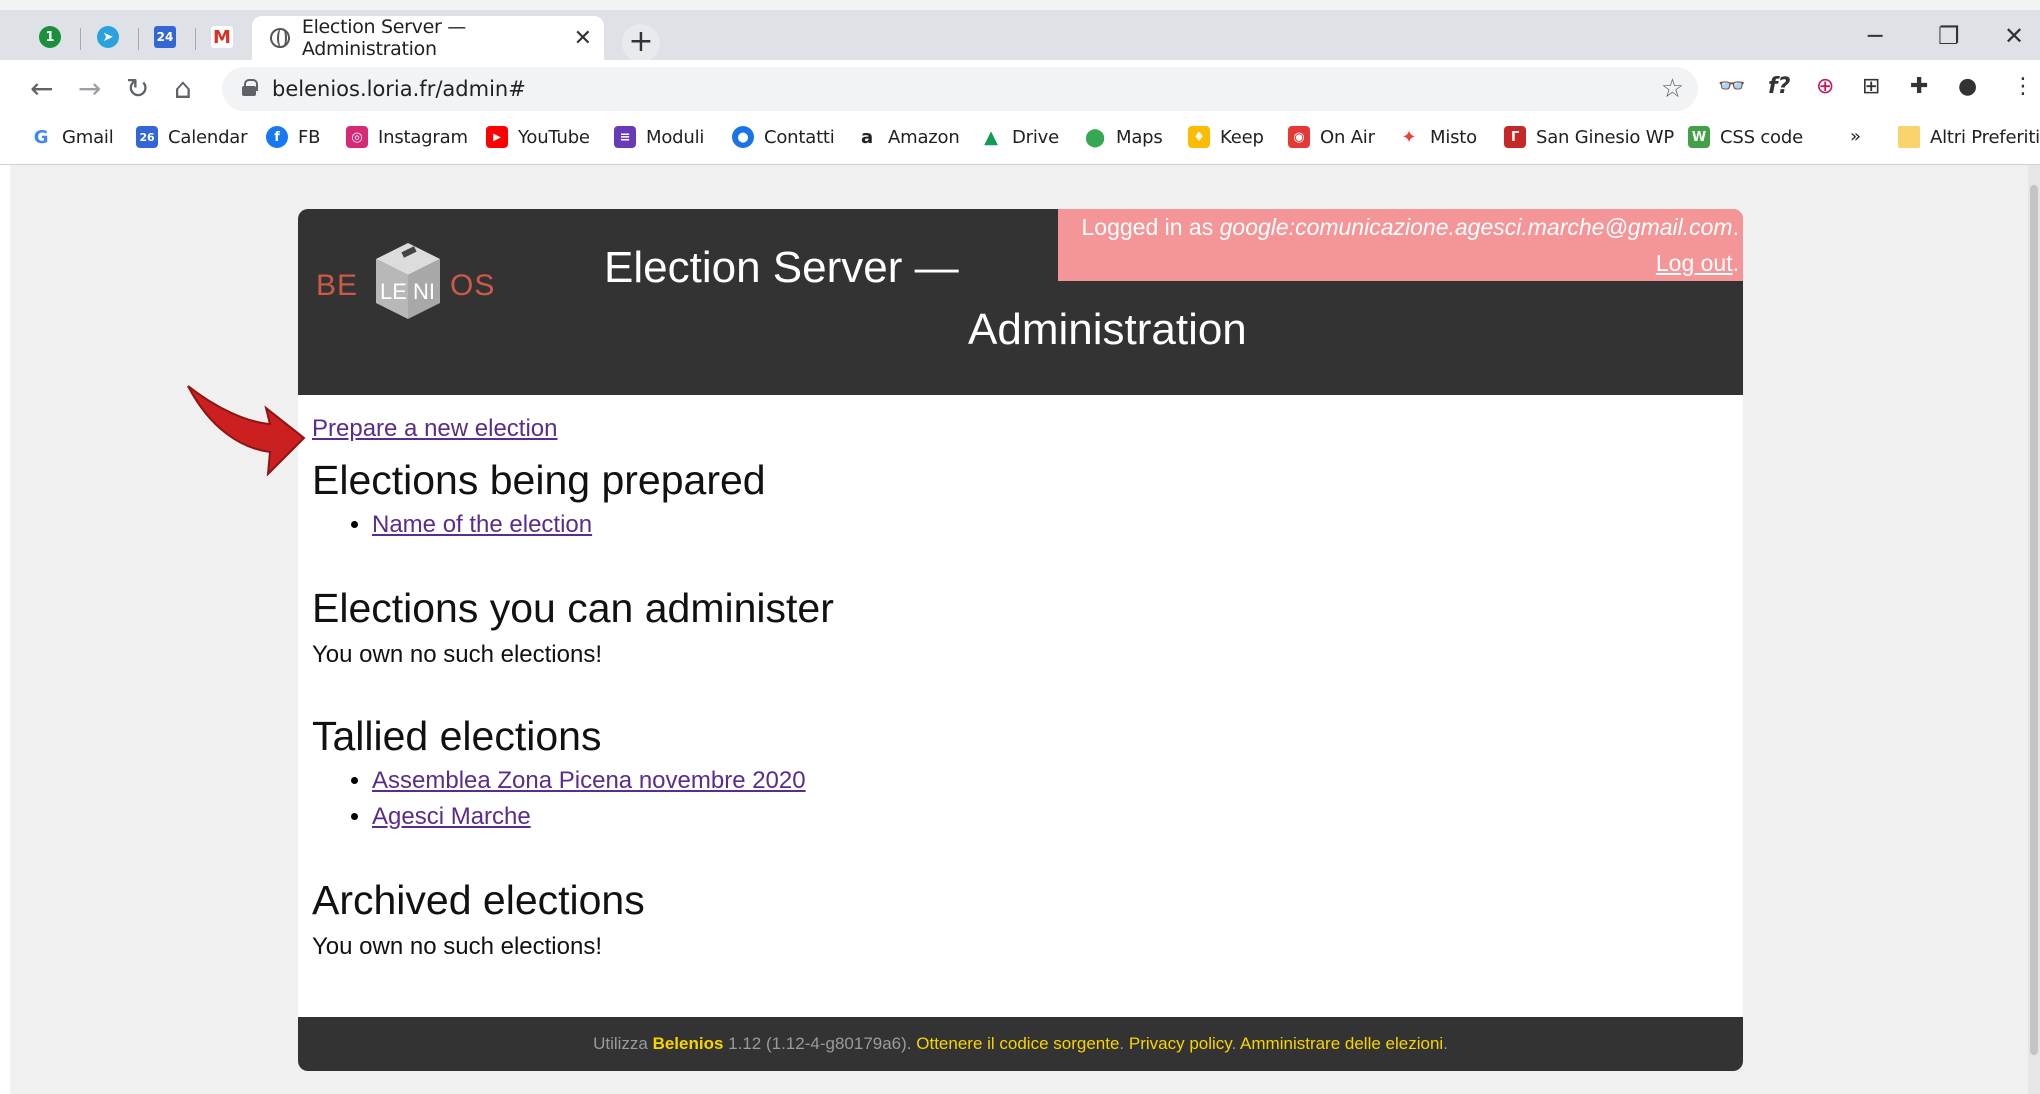 This screenshot has height=1094, width=2040. What do you see at coordinates (434, 429) in the screenshot?
I see `prepare-new-election-link: Prepare a new election` at bounding box center [434, 429].